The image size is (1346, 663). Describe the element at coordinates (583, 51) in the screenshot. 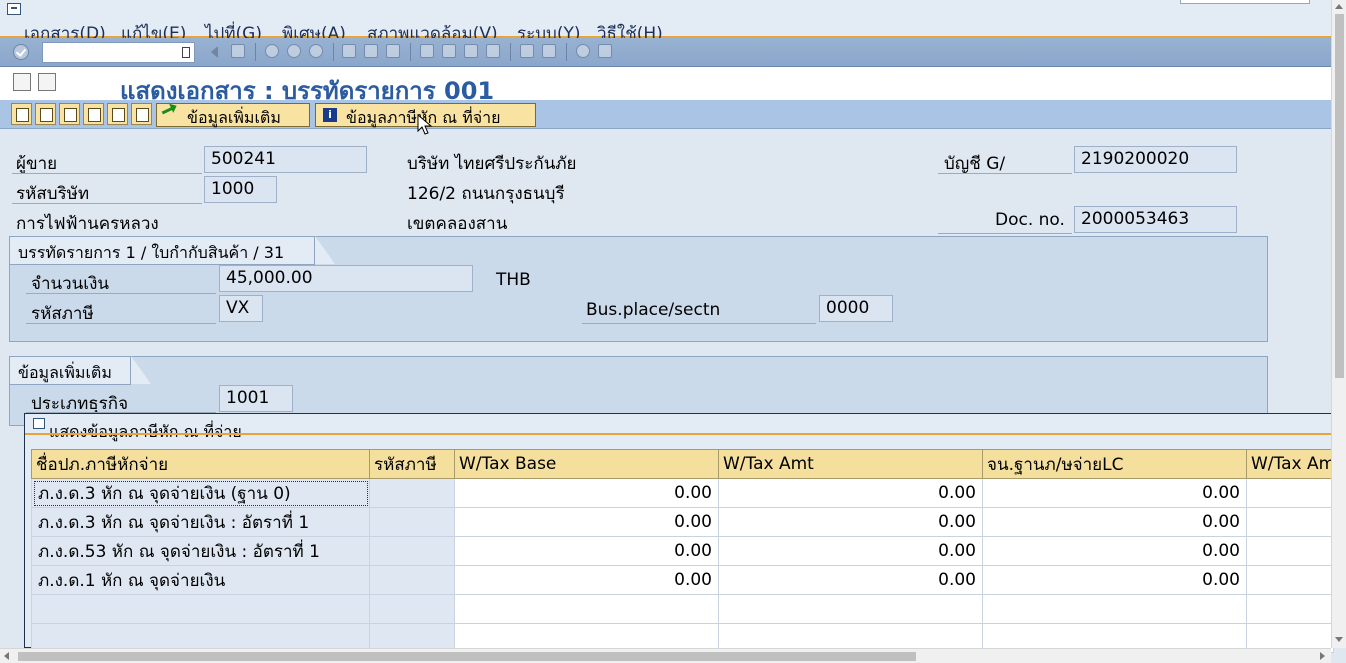

I see `help-icon` at that location.